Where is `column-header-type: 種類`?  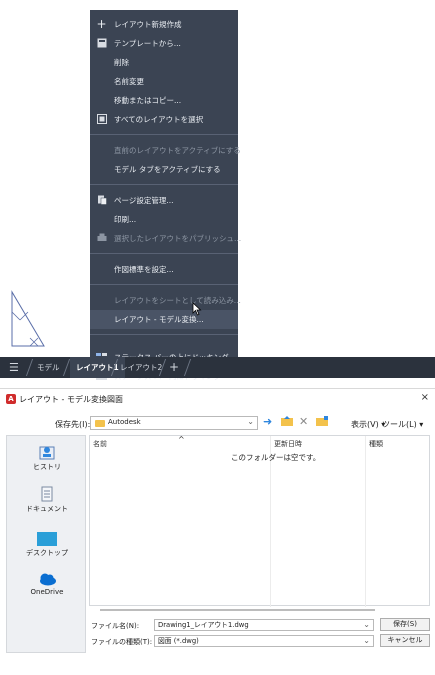 column-header-type: 種類 is located at coordinates (376, 444).